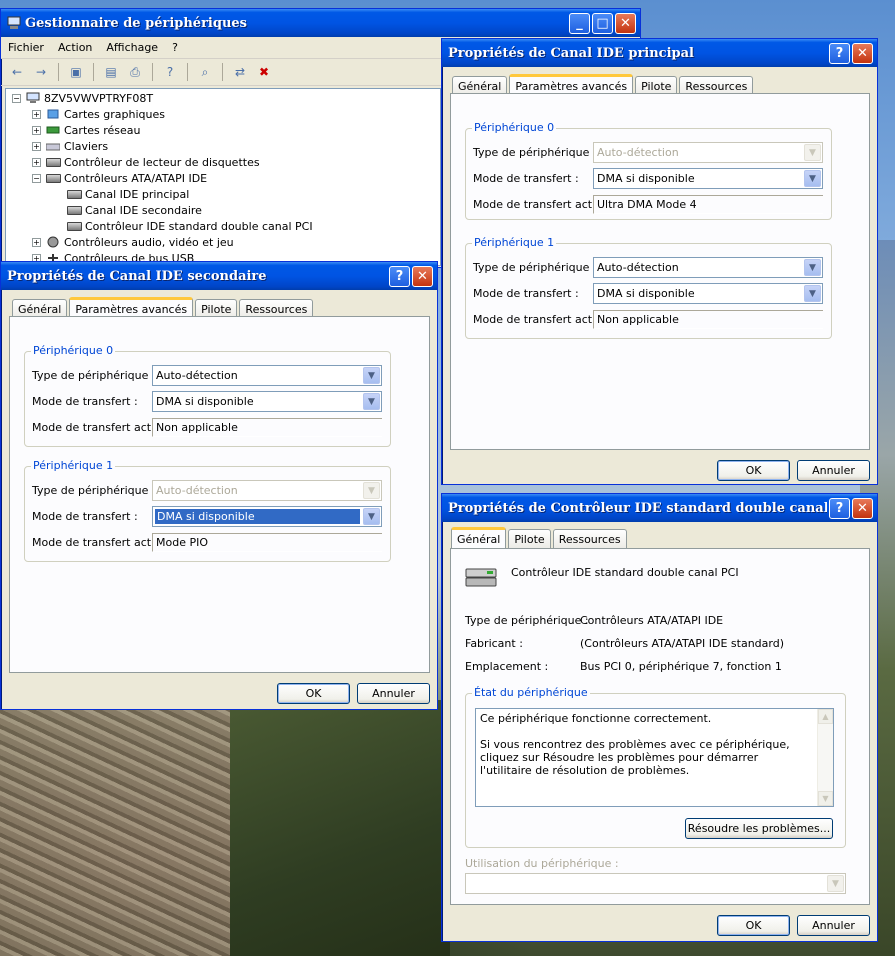  Describe the element at coordinates (26, 47) in the screenshot. I see `menu-file: Fichier` at that location.